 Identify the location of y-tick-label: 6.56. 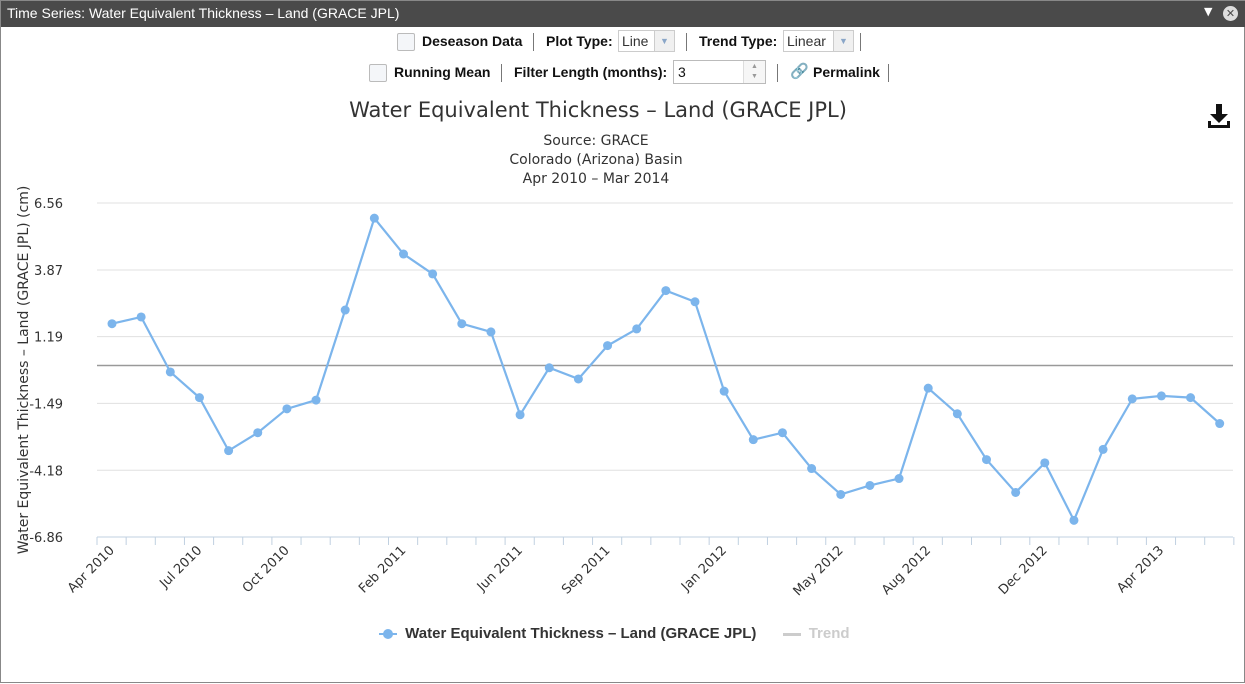
(48, 204).